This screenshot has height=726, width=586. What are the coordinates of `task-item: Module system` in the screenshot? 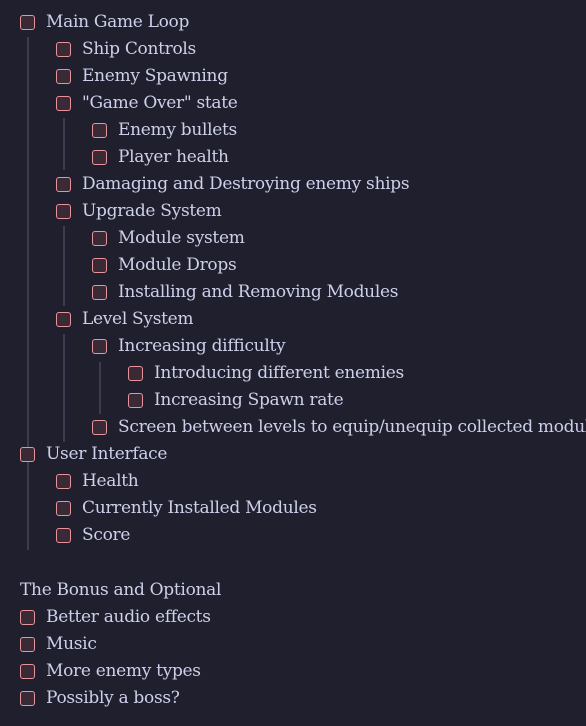 It's located at (168, 238).